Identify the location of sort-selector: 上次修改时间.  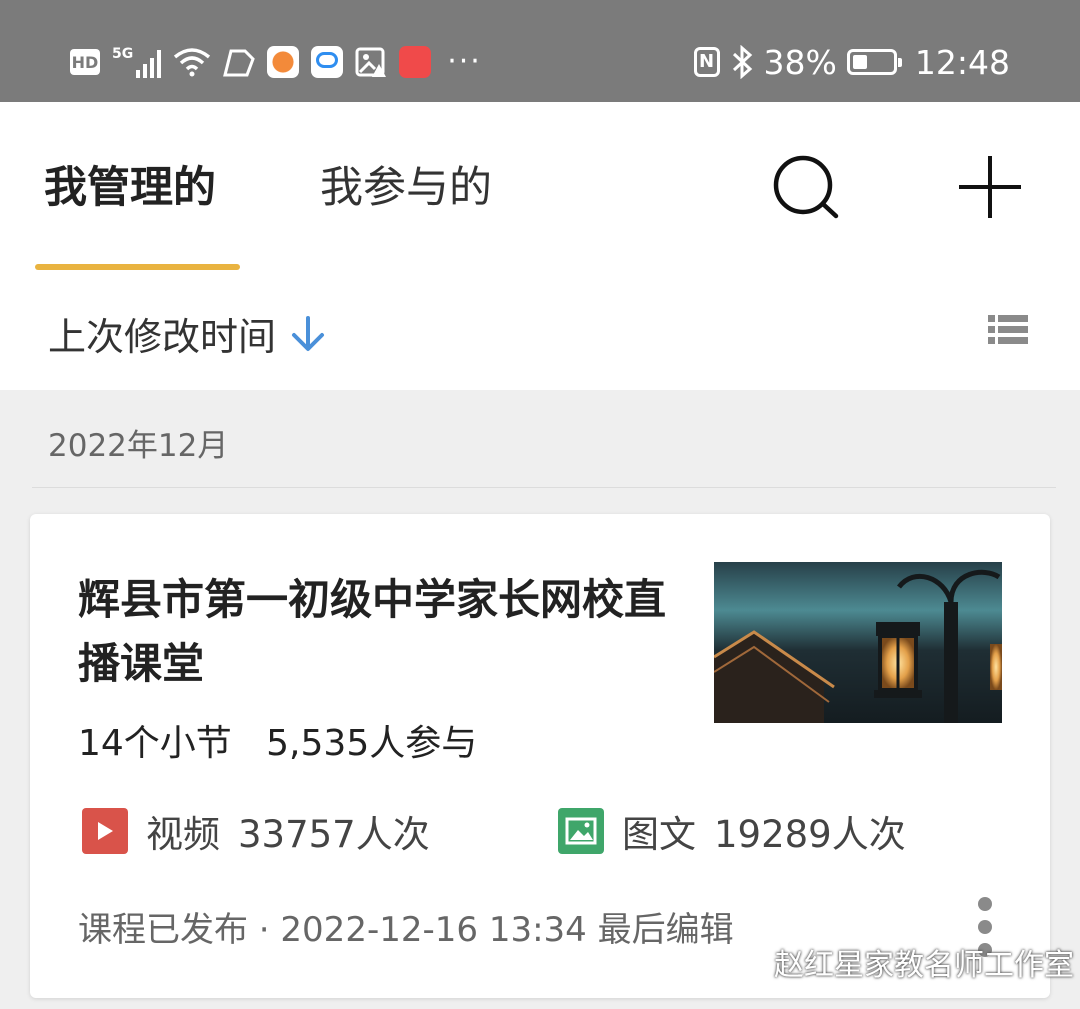
(187, 333).